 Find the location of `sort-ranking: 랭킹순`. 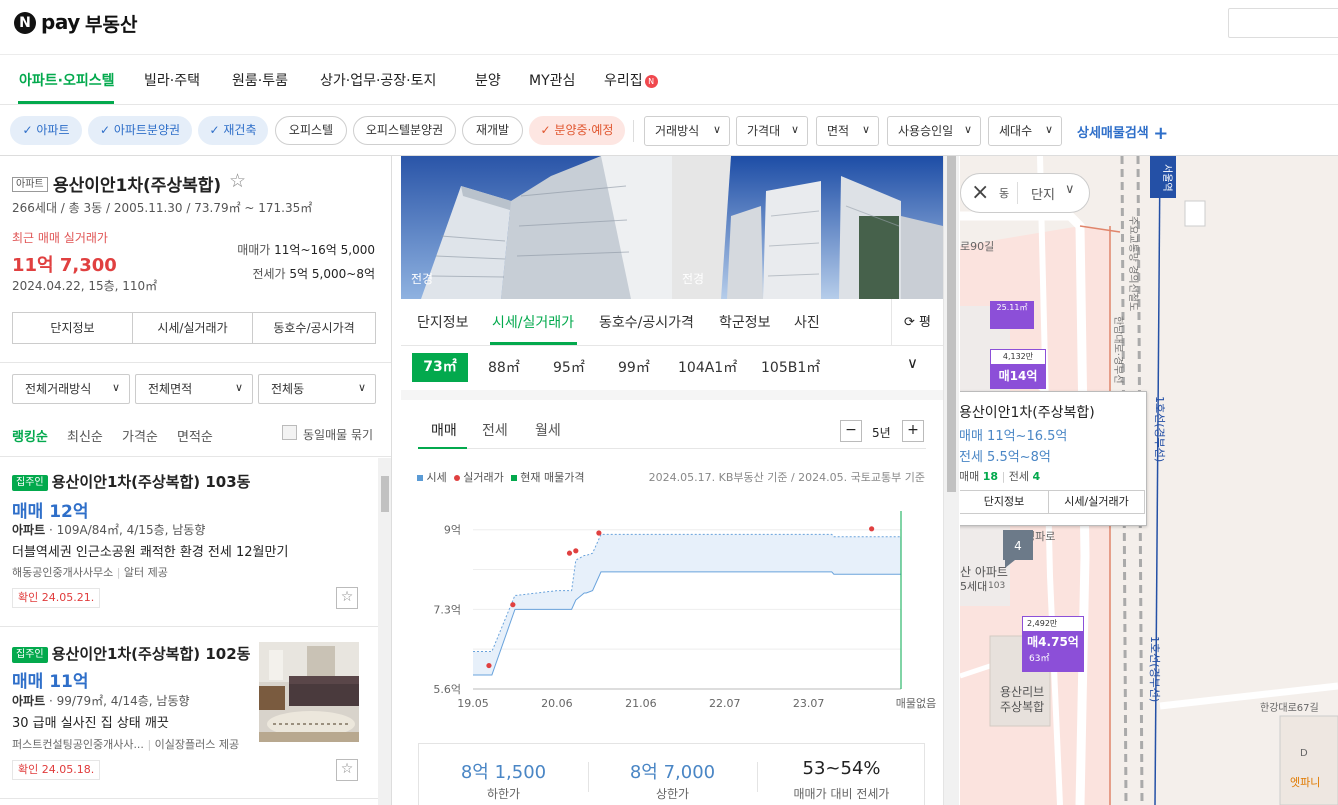

sort-ranking: 랭킹순 is located at coordinates (30, 435).